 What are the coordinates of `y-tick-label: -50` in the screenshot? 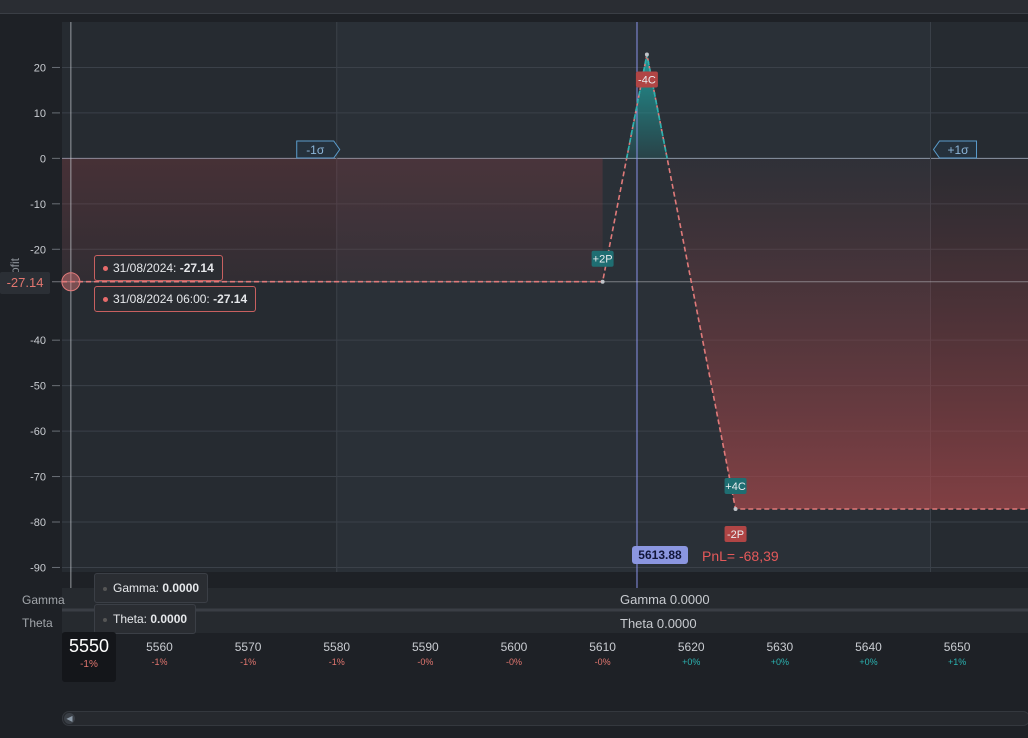 It's located at (38, 387).